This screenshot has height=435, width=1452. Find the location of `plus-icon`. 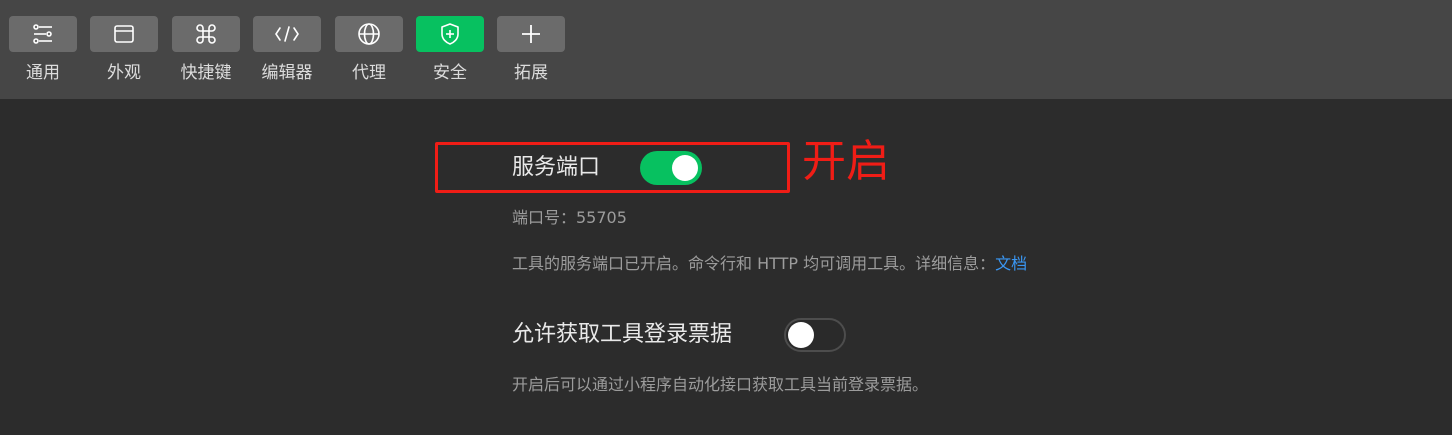

plus-icon is located at coordinates (531, 34).